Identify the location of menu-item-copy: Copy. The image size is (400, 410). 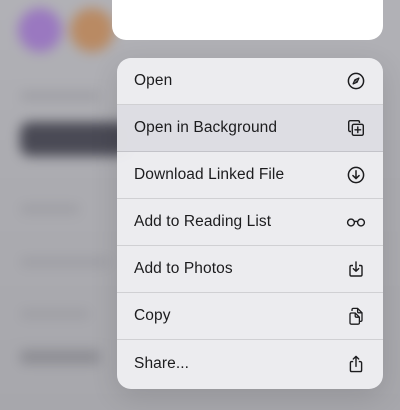
(250, 316).